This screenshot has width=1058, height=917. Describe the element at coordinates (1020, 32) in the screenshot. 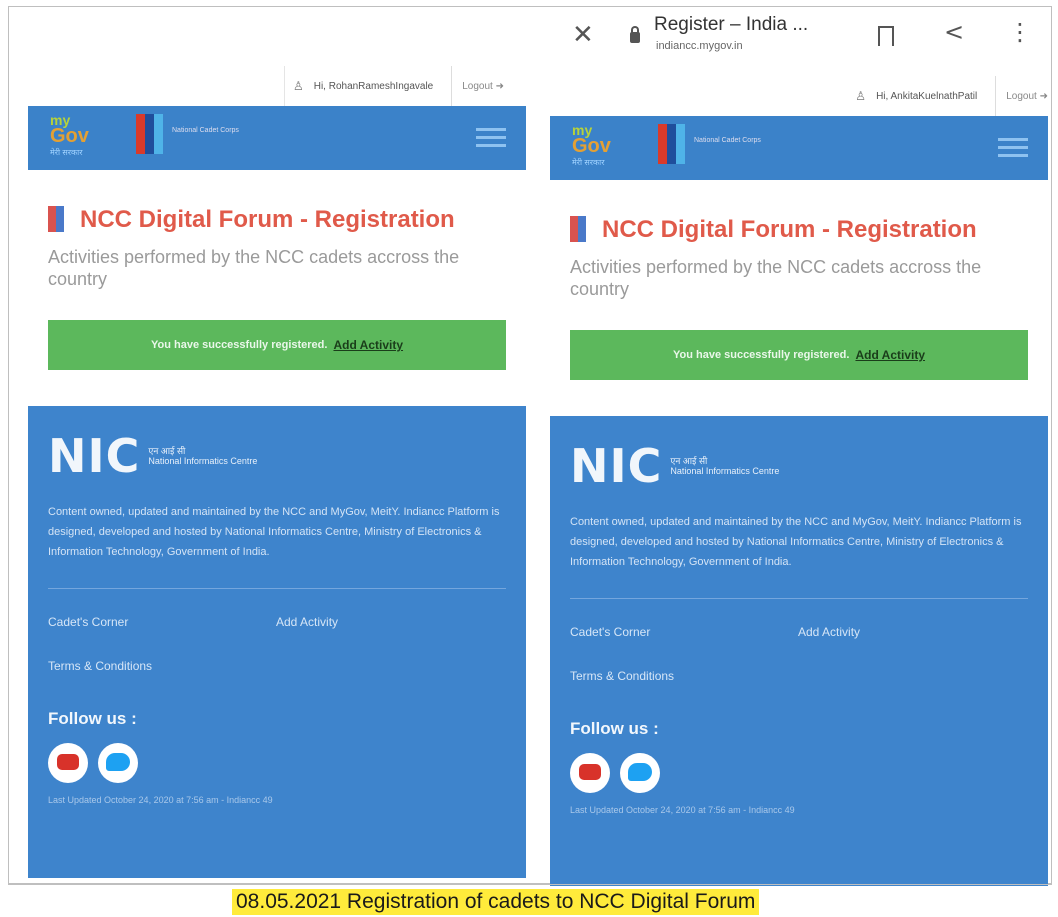

I see `more-menu-icon: ⋮` at that location.